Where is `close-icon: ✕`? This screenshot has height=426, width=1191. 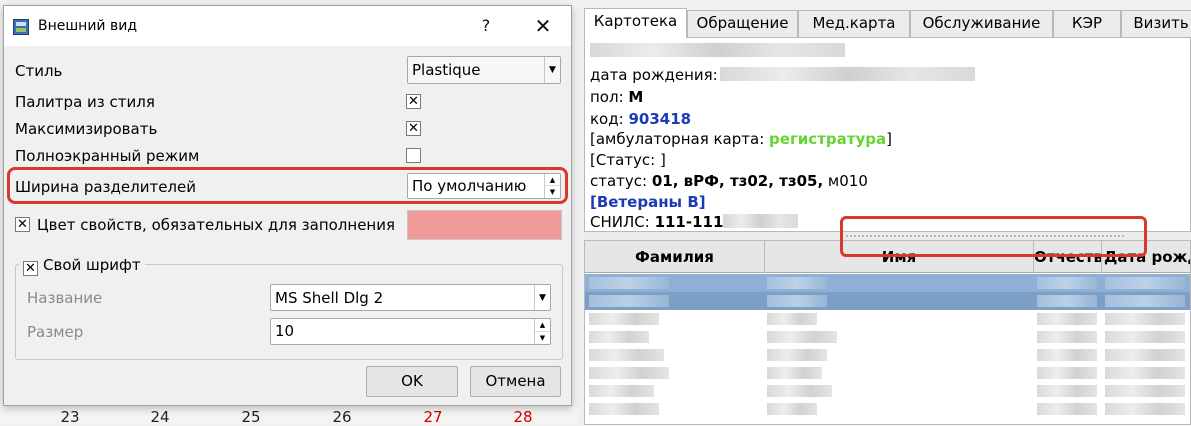 close-icon: ✕ is located at coordinates (543, 26).